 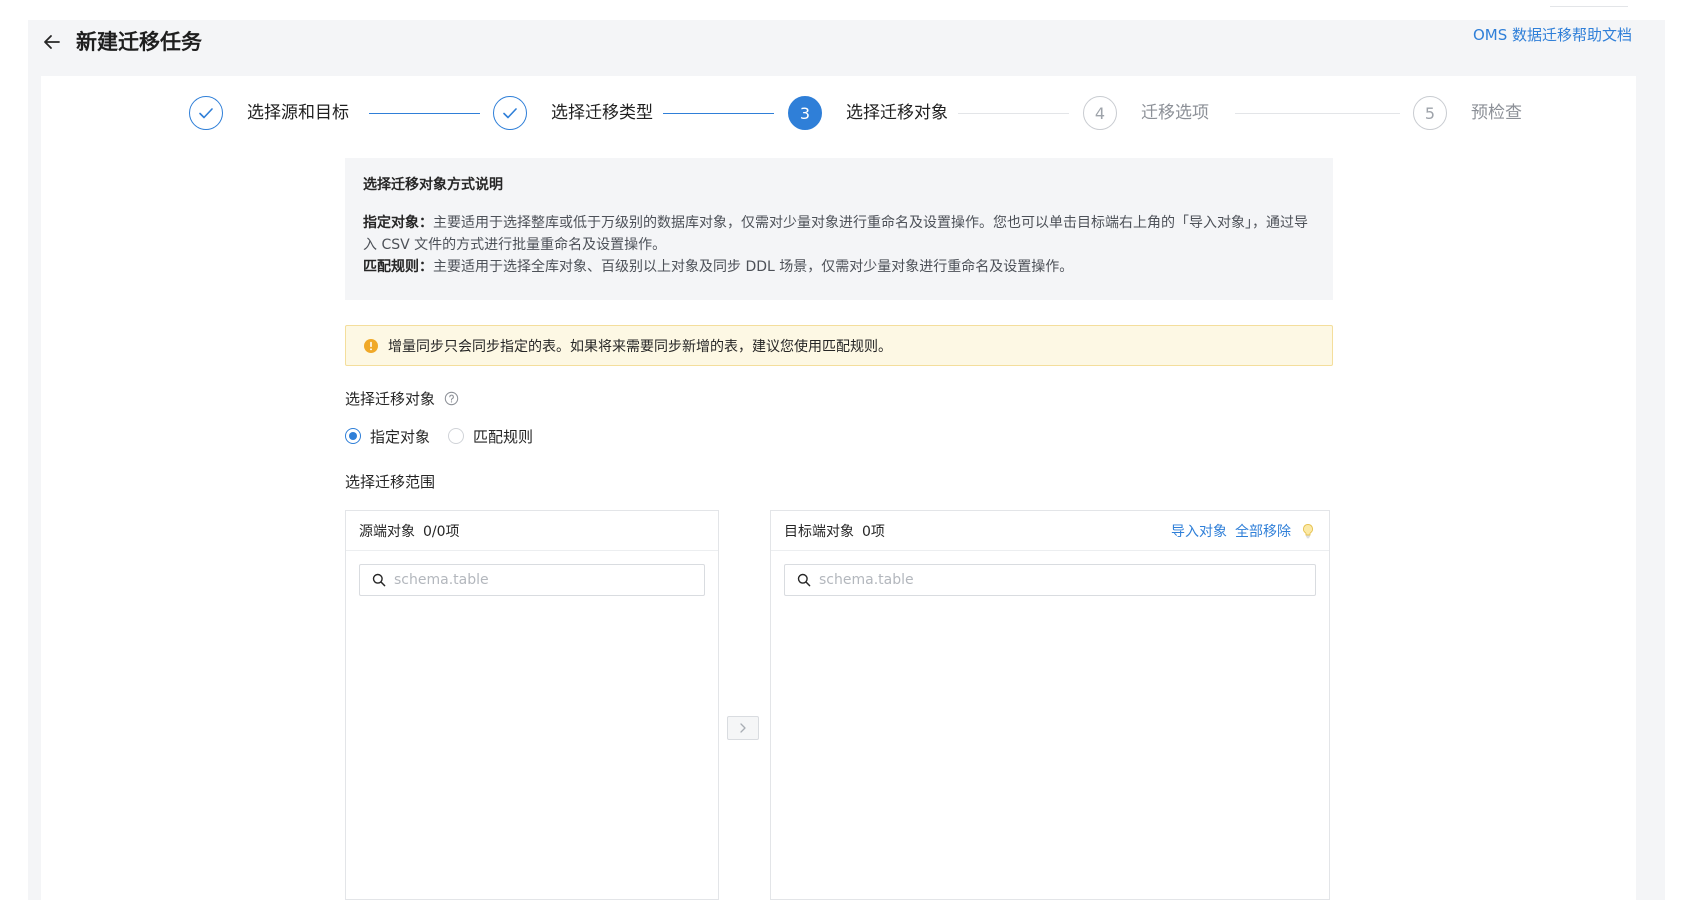 What do you see at coordinates (451, 398) in the screenshot?
I see `question-circle-icon` at bounding box center [451, 398].